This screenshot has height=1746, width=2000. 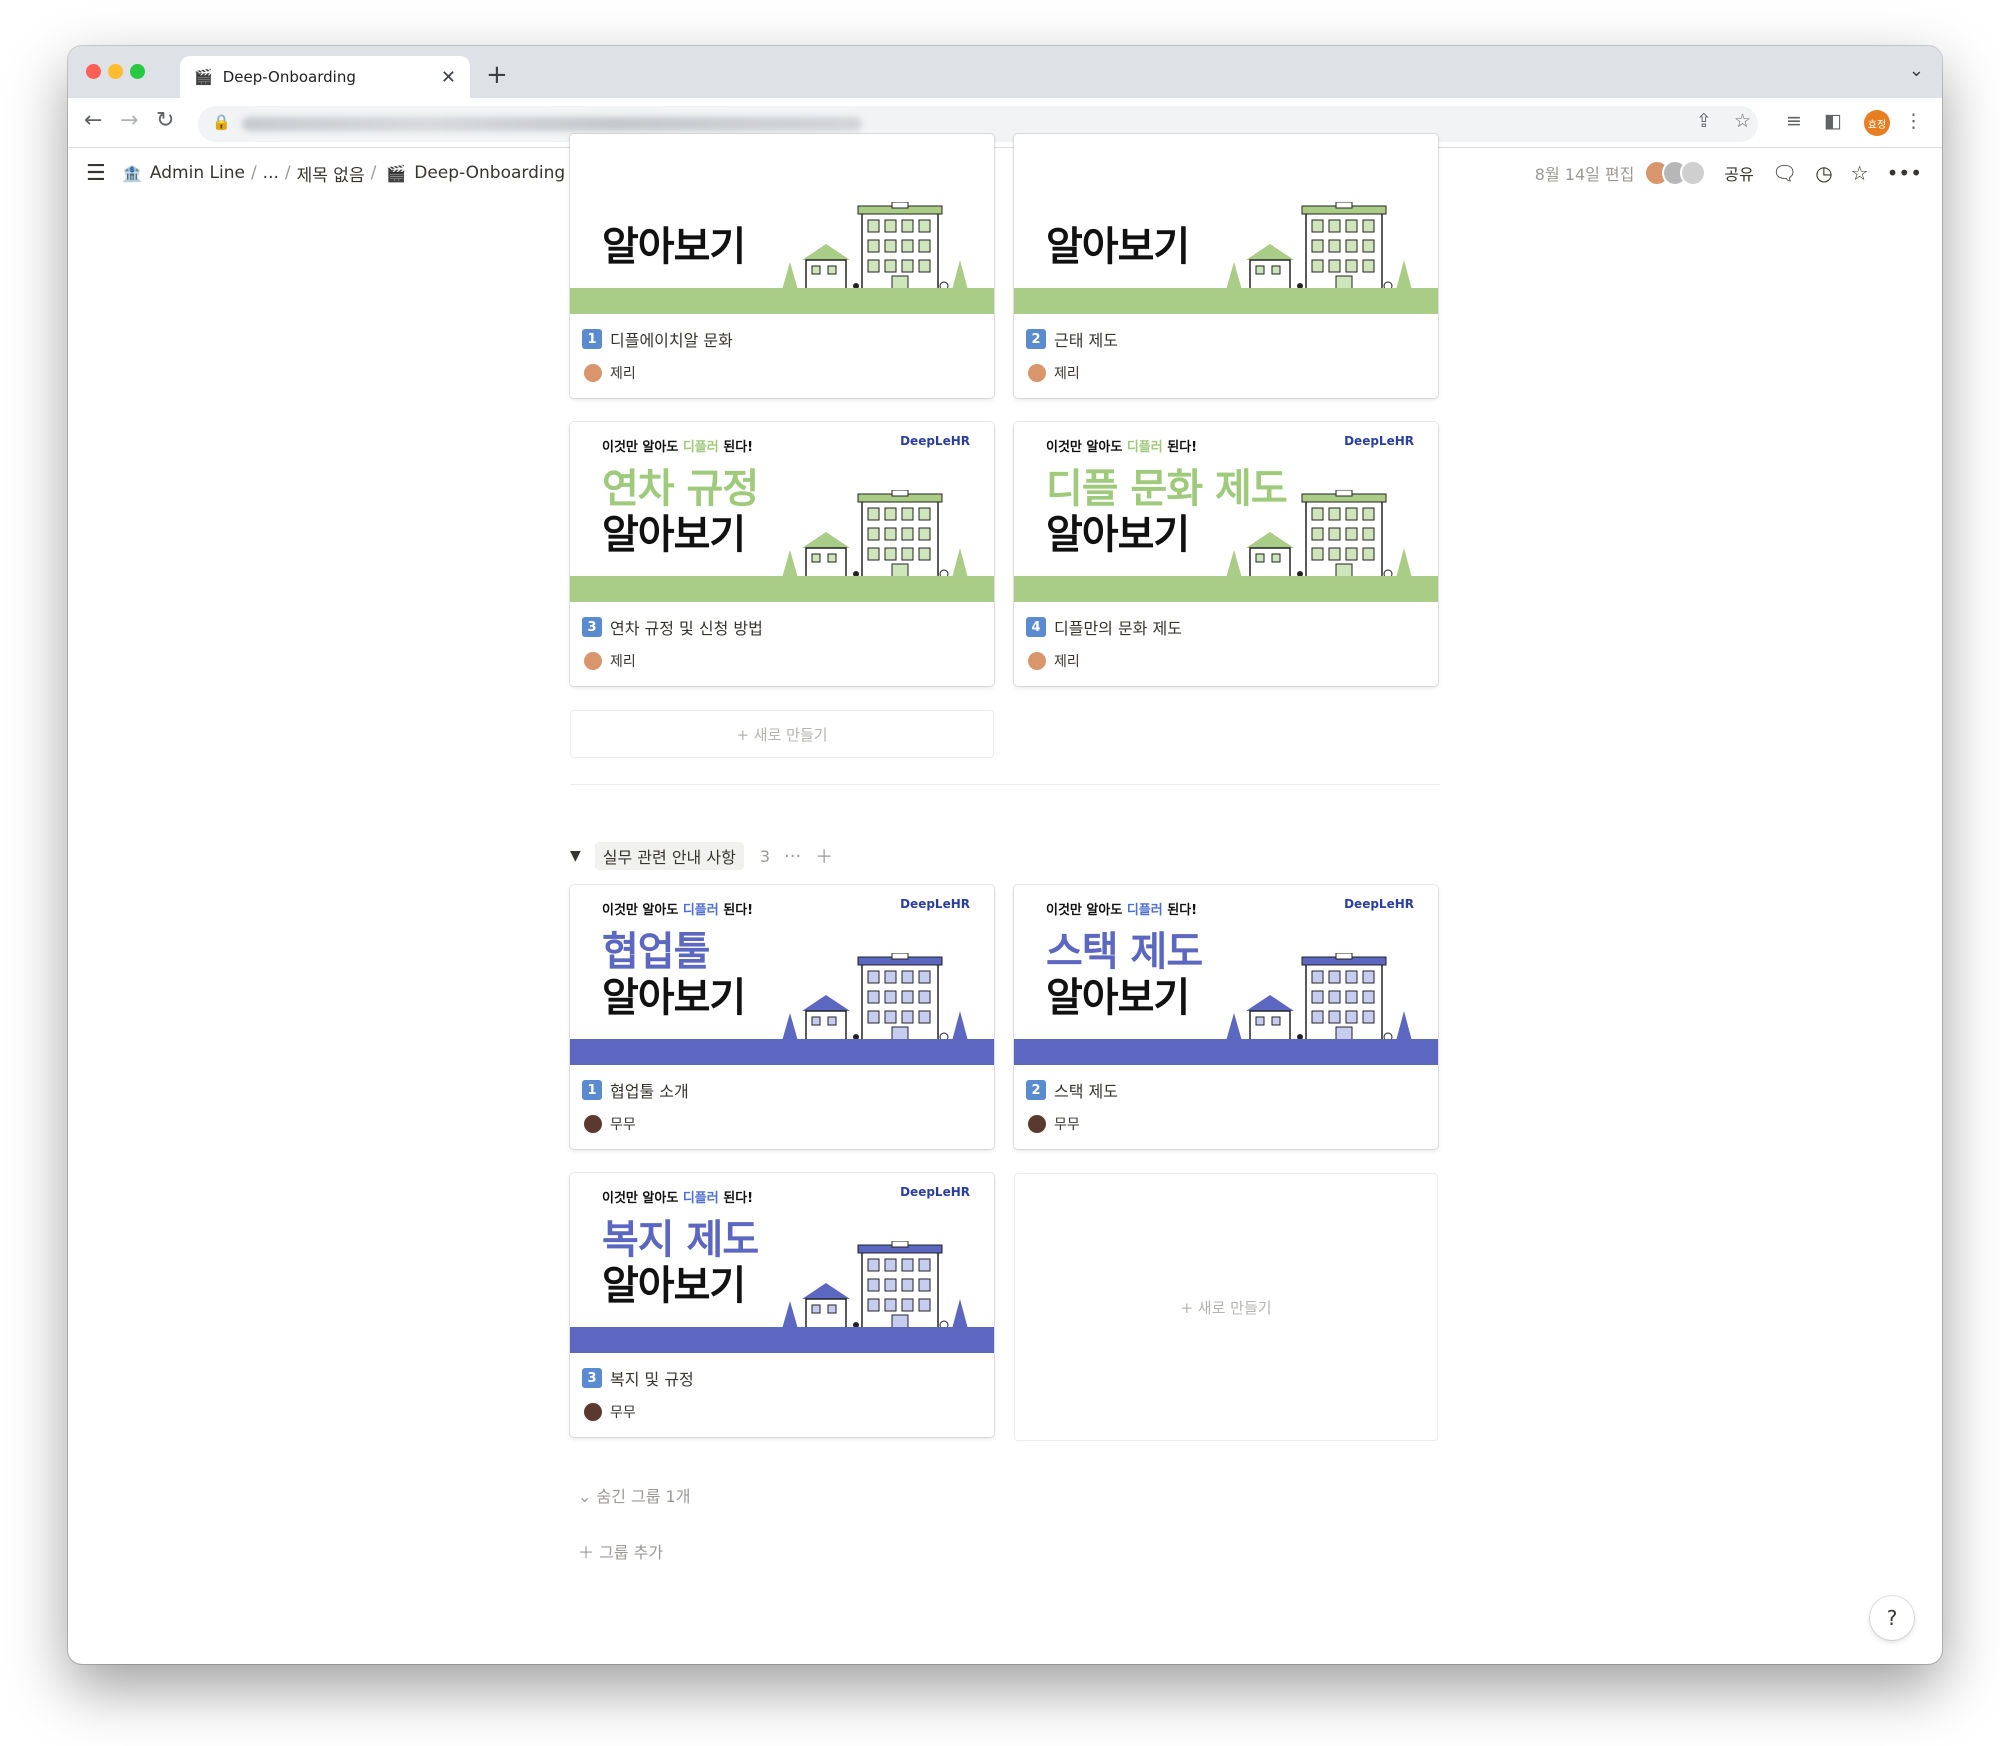 I want to click on profile-avatar: 효정, so click(x=1877, y=123).